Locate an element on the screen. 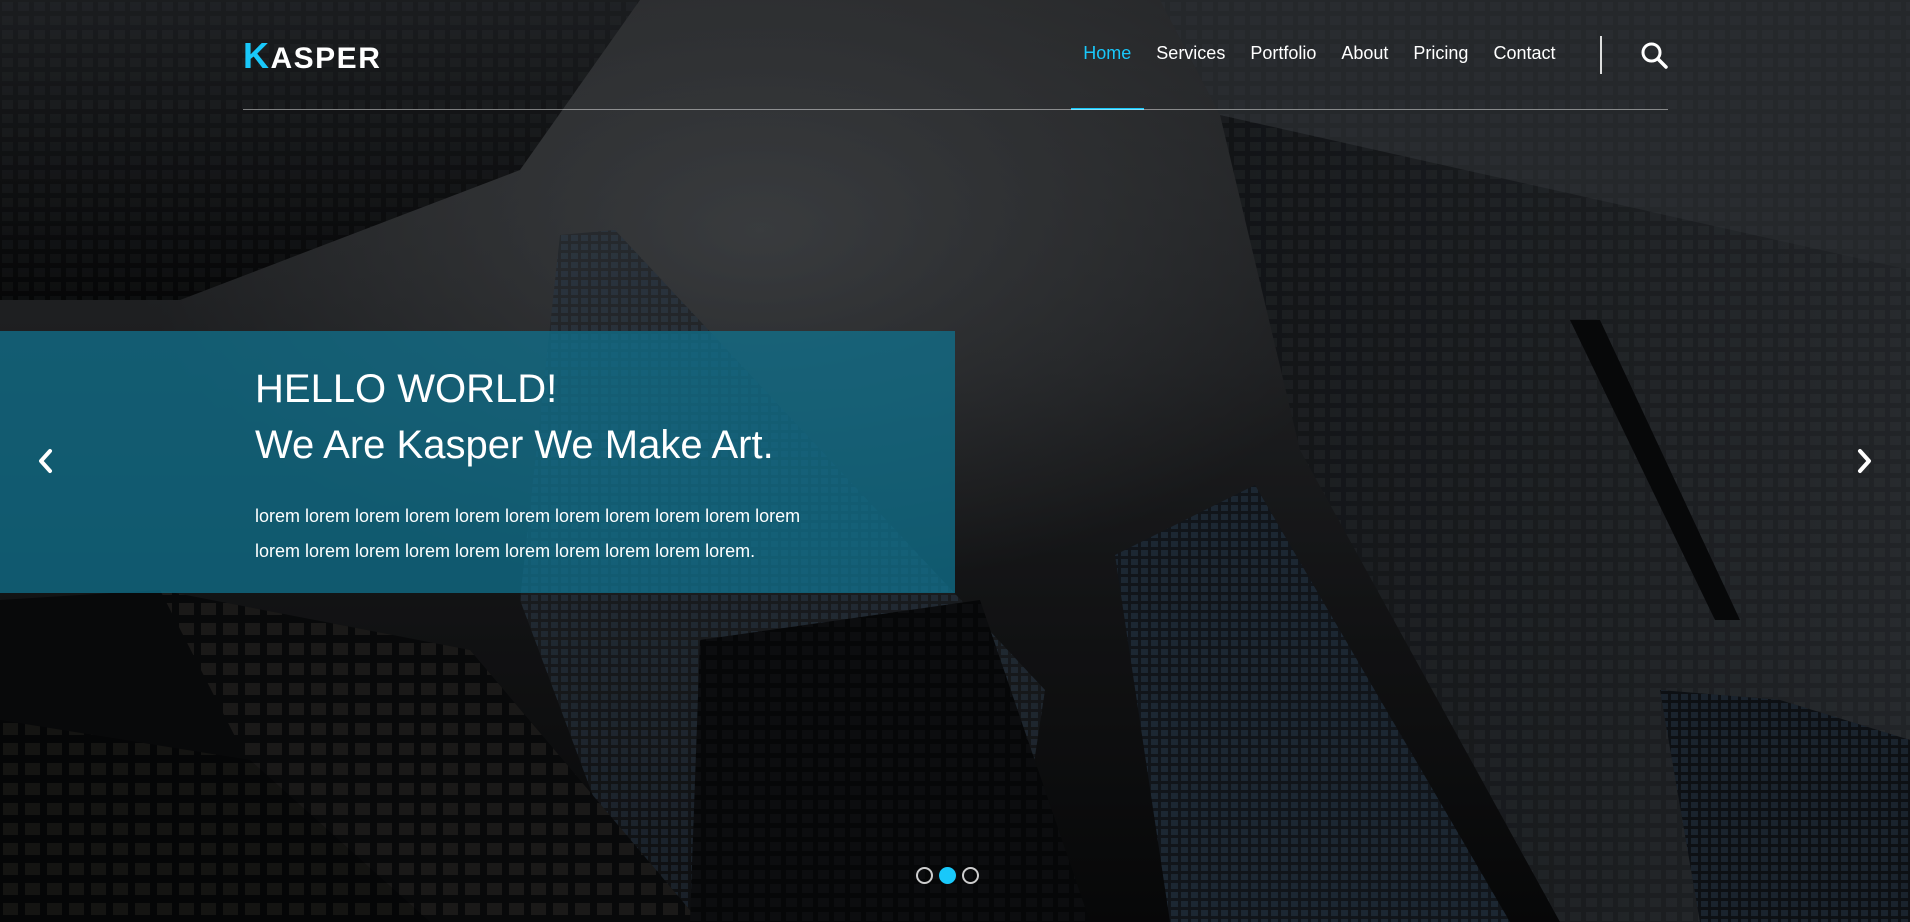 The height and width of the screenshot is (922, 1910). chevron-right-icon is located at coordinates (1864, 461).